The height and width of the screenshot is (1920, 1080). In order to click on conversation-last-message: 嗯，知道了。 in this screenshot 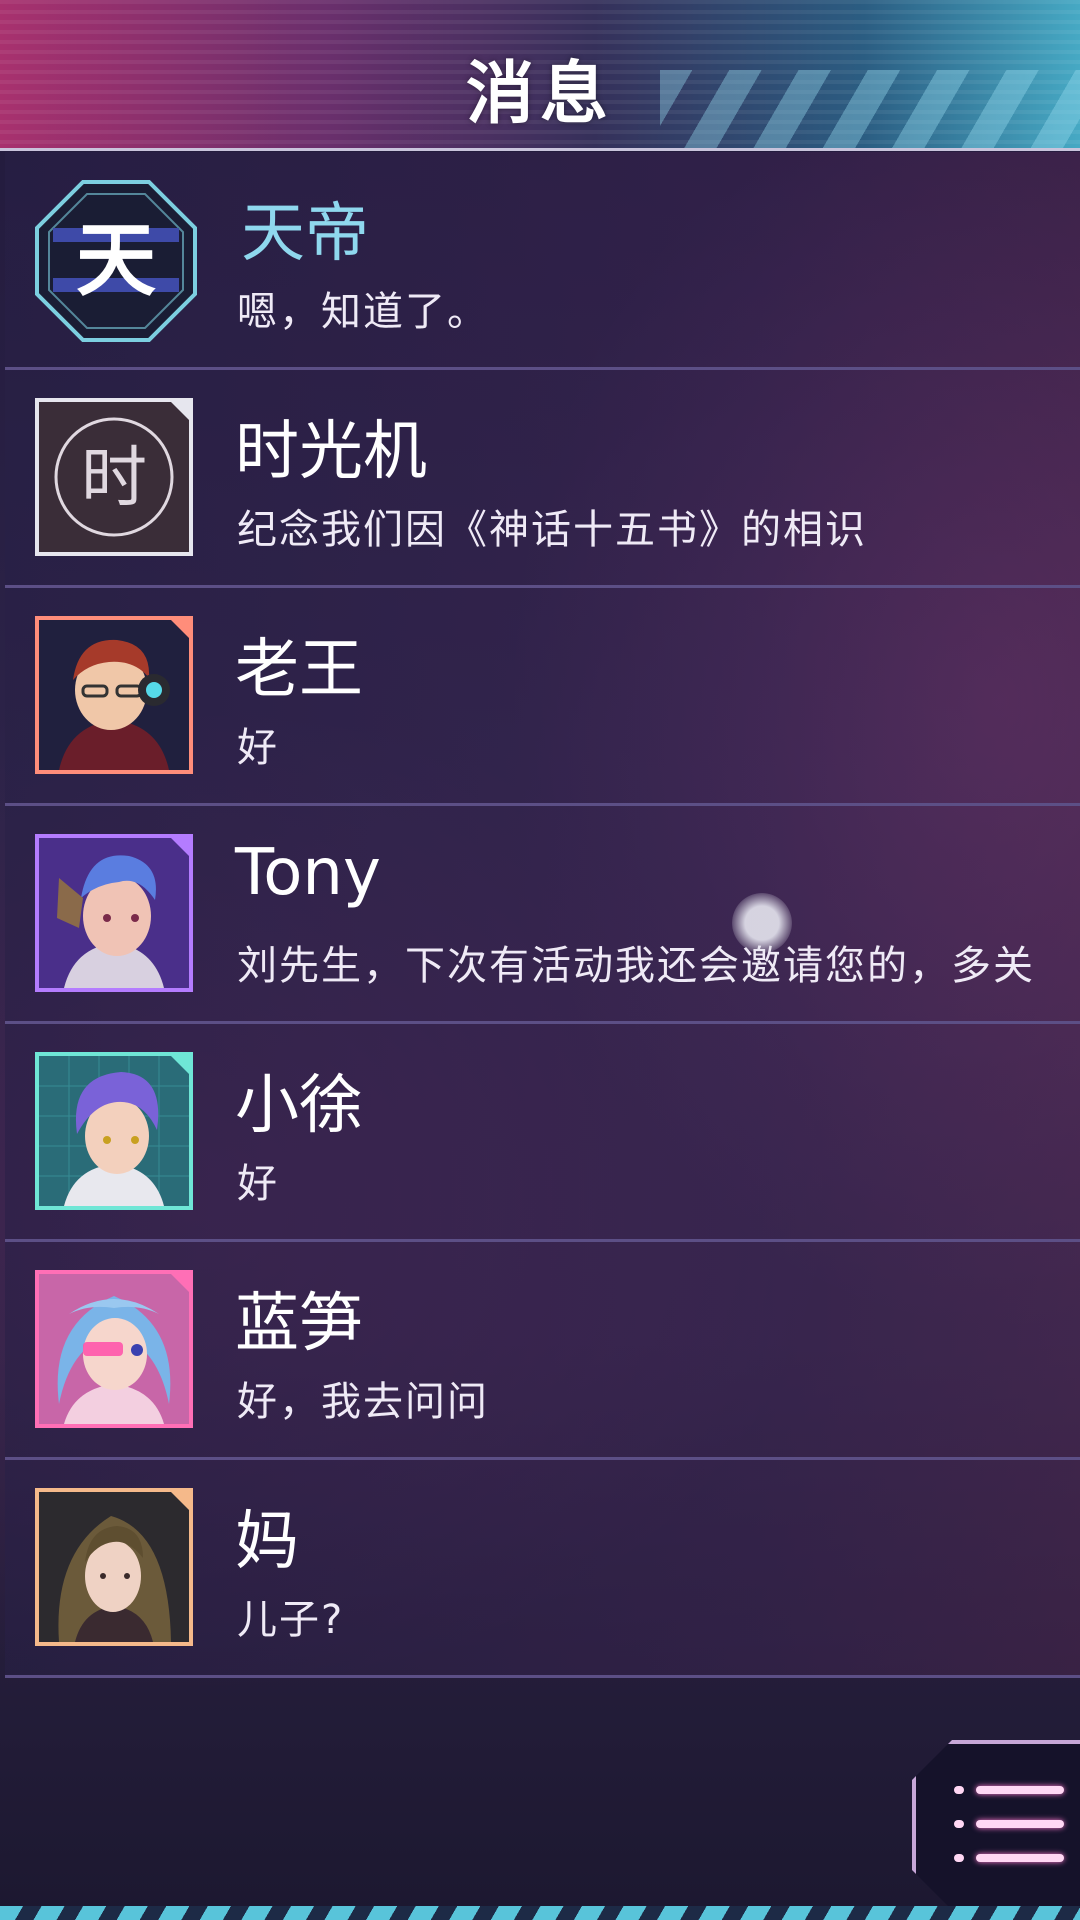, I will do `click(363, 312)`.